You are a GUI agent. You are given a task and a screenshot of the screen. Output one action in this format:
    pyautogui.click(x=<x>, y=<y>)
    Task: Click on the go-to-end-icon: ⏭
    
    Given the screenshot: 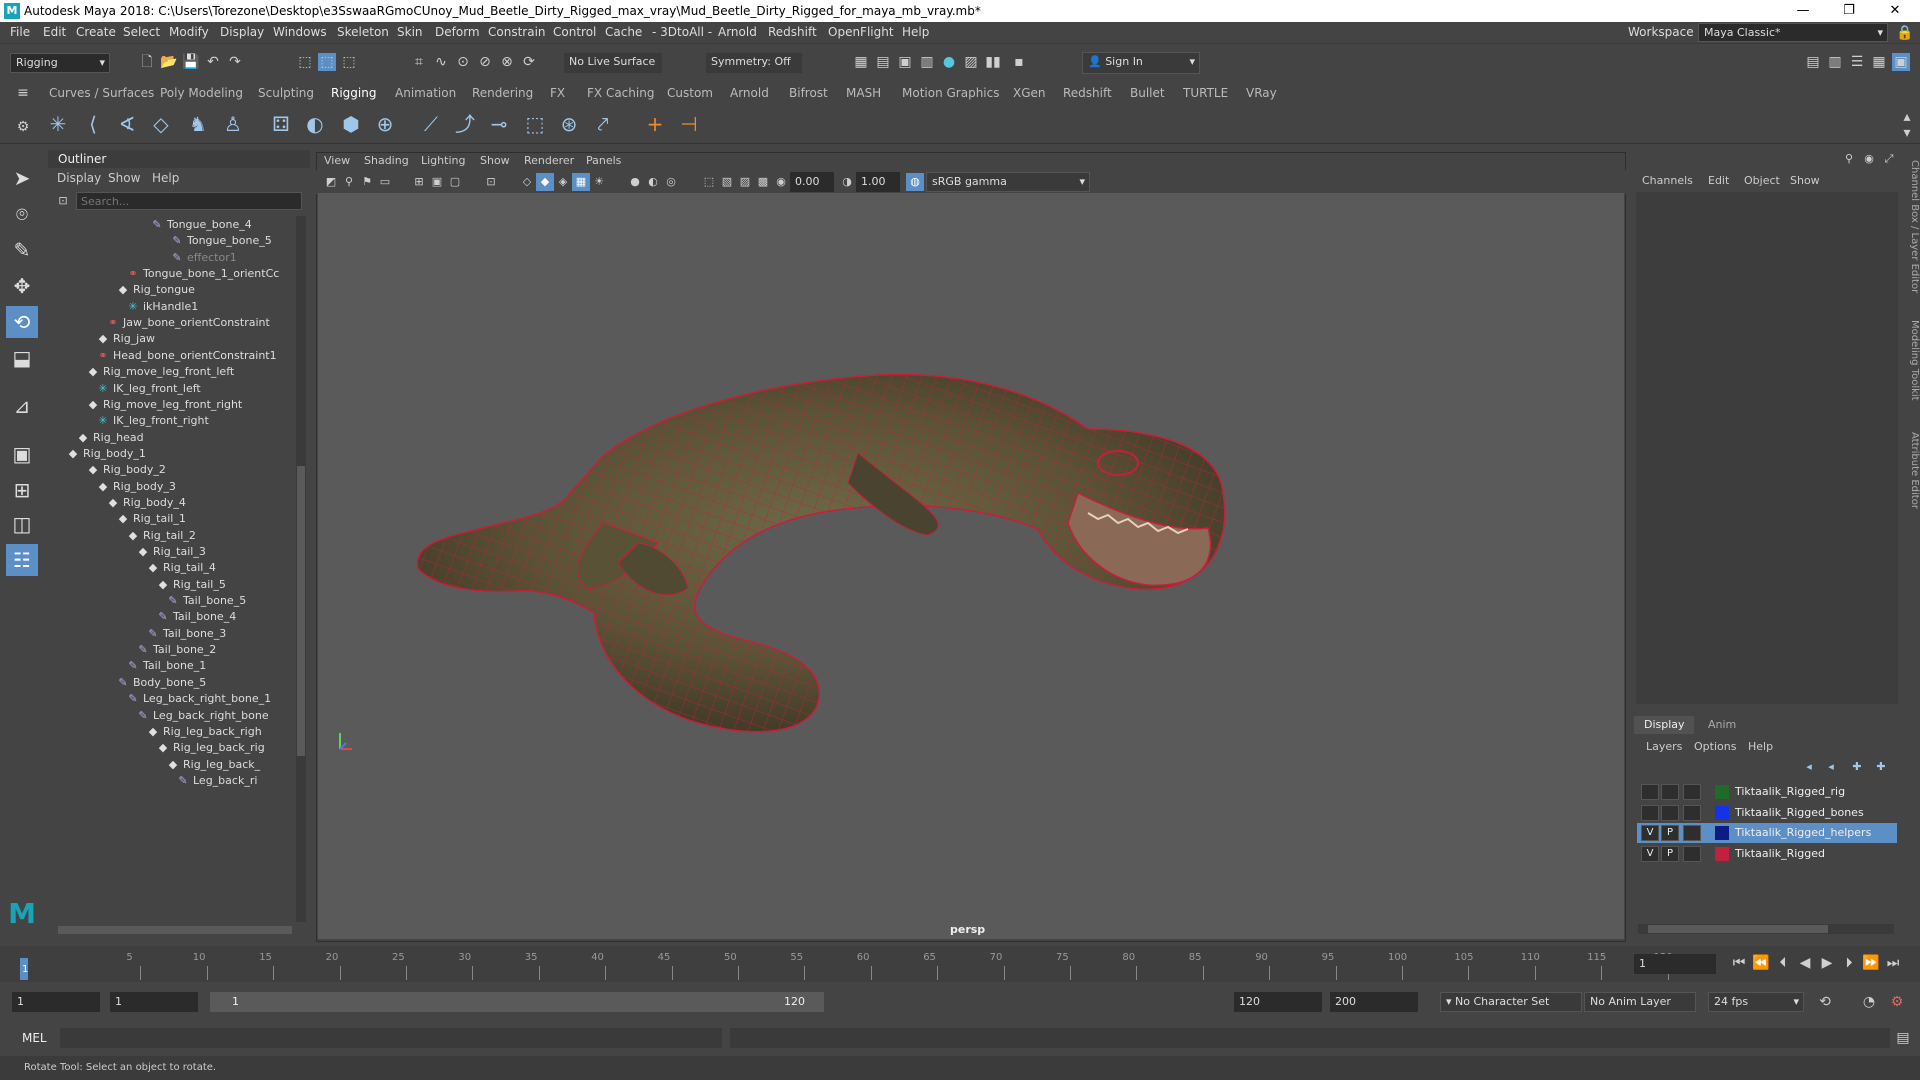 What is the action you would take?
    pyautogui.click(x=1893, y=963)
    